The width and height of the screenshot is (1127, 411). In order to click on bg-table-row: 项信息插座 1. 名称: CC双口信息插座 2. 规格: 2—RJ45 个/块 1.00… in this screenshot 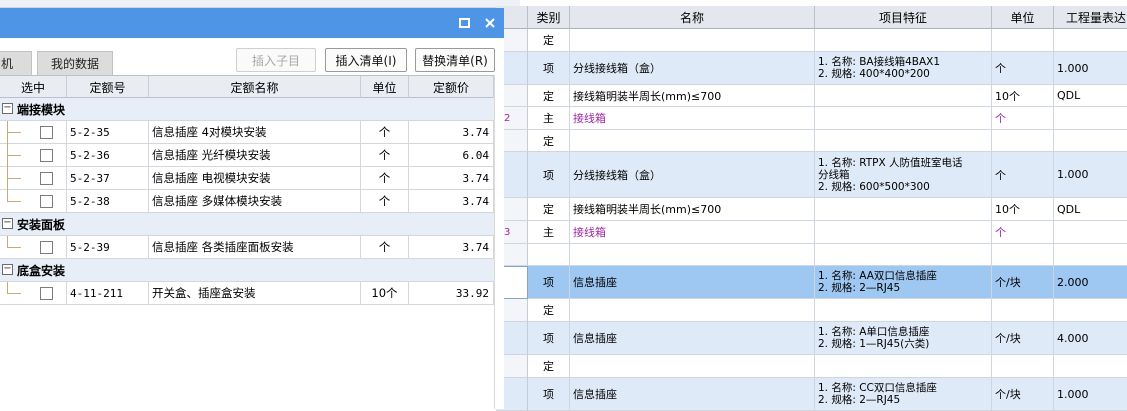, I will do `click(811, 394)`.